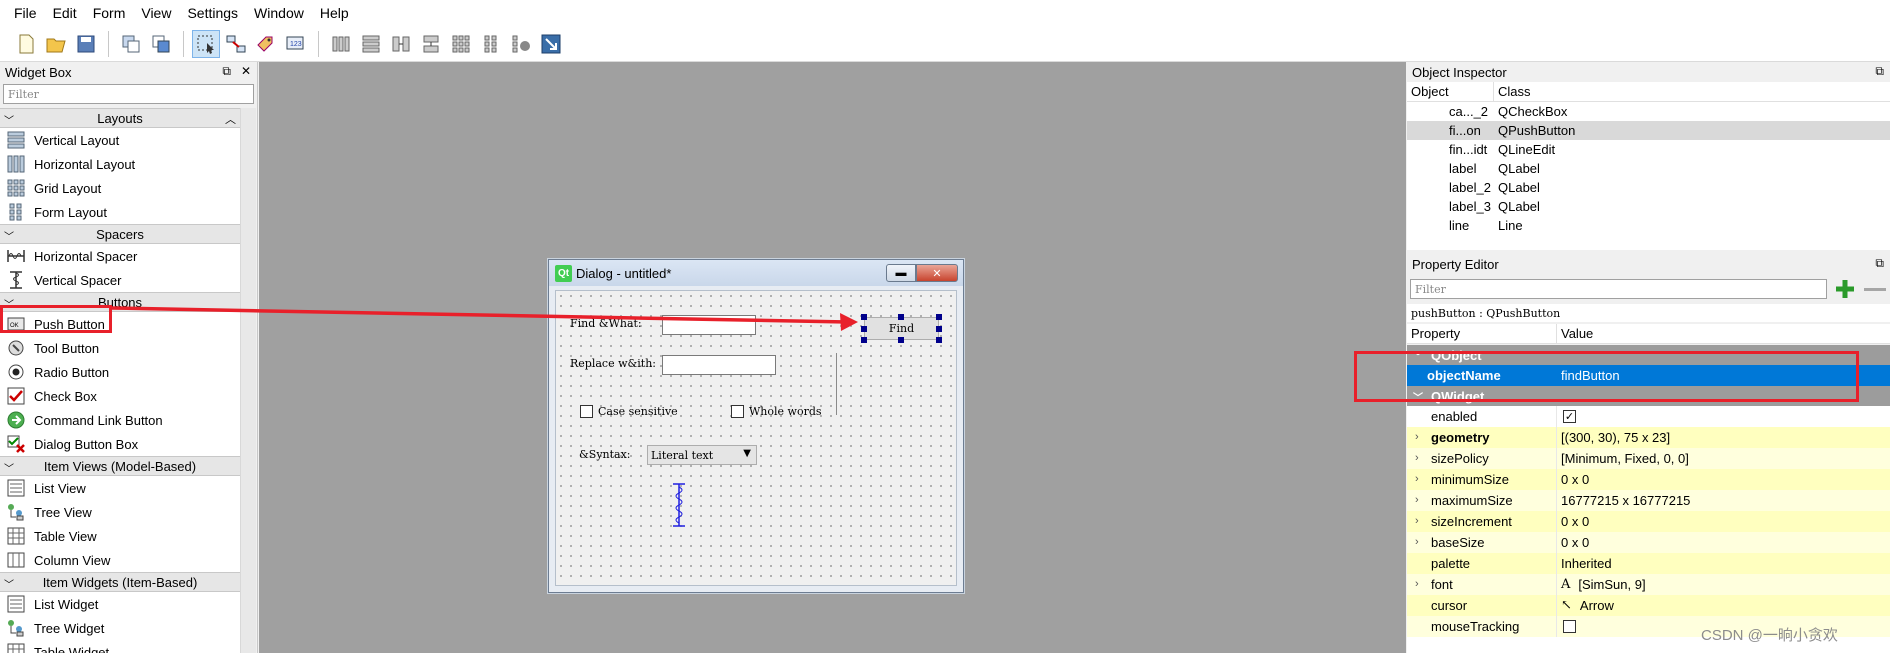  Describe the element at coordinates (371, 44) in the screenshot. I see `layout-vertically-icon` at that location.